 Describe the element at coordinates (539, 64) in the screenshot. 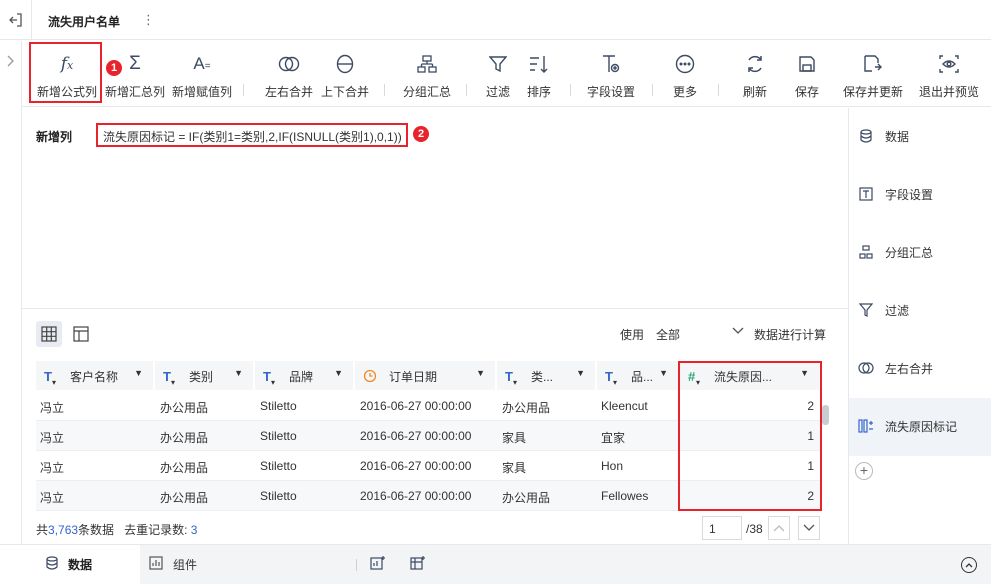

I see `sort-icon` at that location.